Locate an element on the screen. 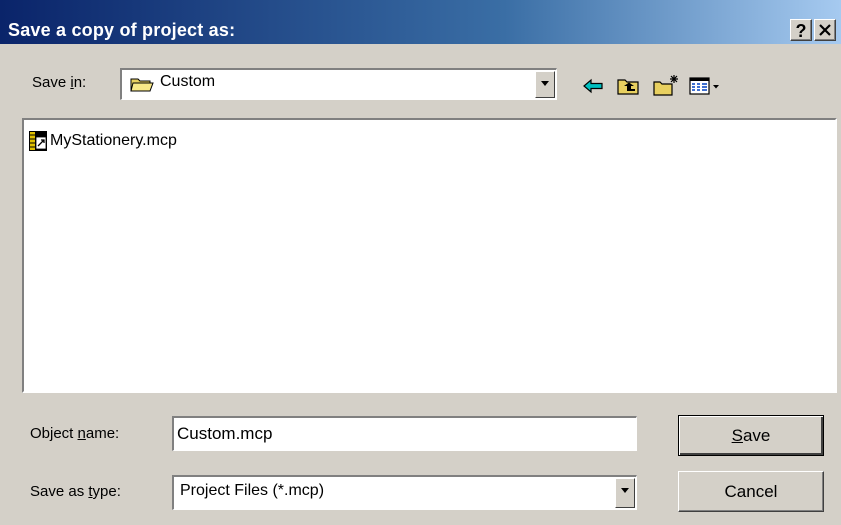  back-arrow-icon is located at coordinates (593, 86).